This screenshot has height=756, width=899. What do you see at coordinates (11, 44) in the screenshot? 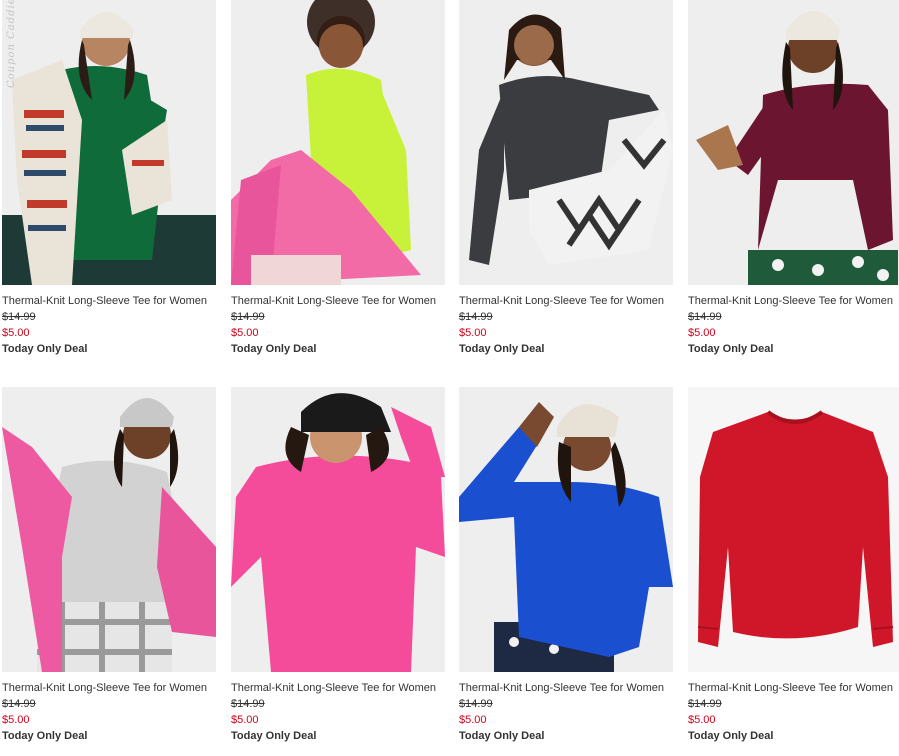
I see `watermark: Coupon Caddies.ca` at bounding box center [11, 44].